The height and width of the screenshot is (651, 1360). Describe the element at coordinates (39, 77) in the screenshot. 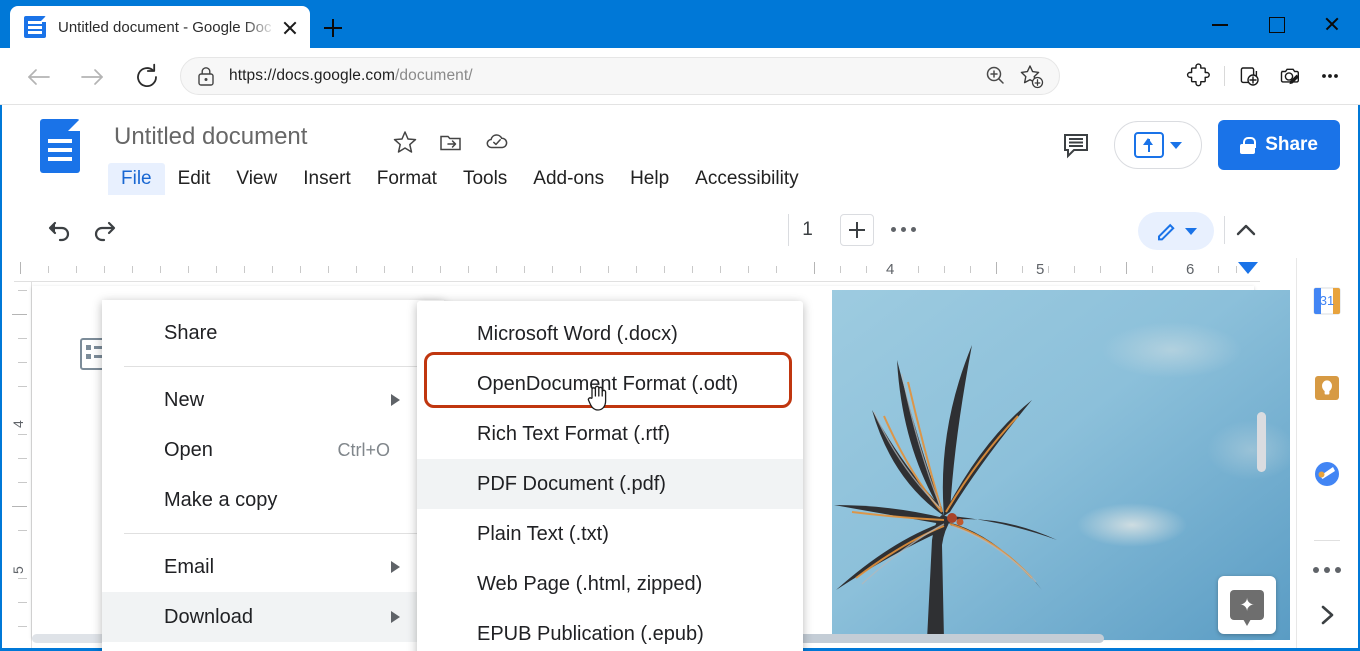

I see `back-icon` at that location.